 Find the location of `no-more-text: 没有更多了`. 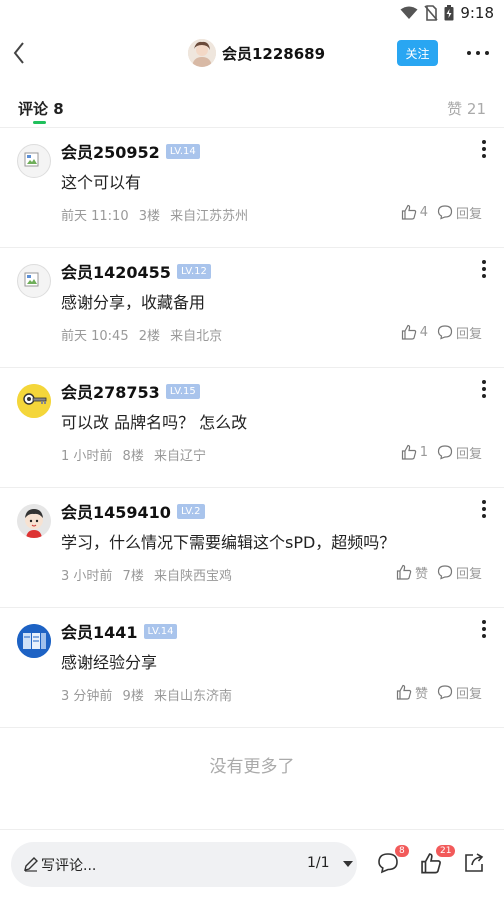

no-more-text: 没有更多了 is located at coordinates (252, 767).